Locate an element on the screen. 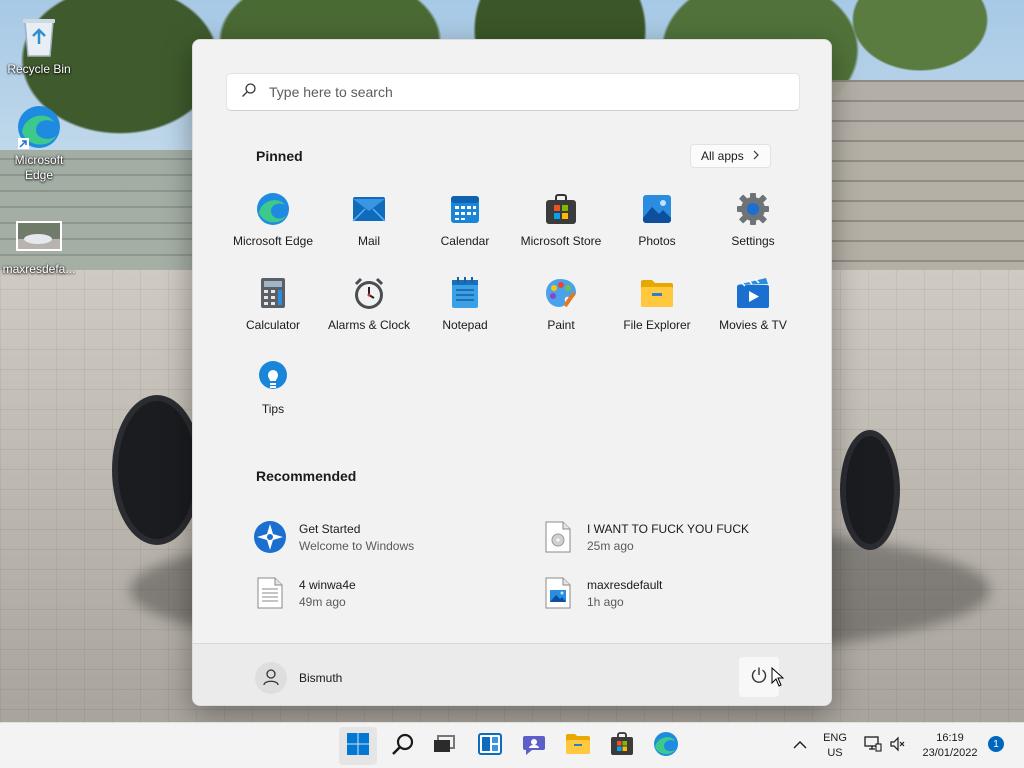 The height and width of the screenshot is (768, 1024). gear-icon is located at coordinates (753, 209).